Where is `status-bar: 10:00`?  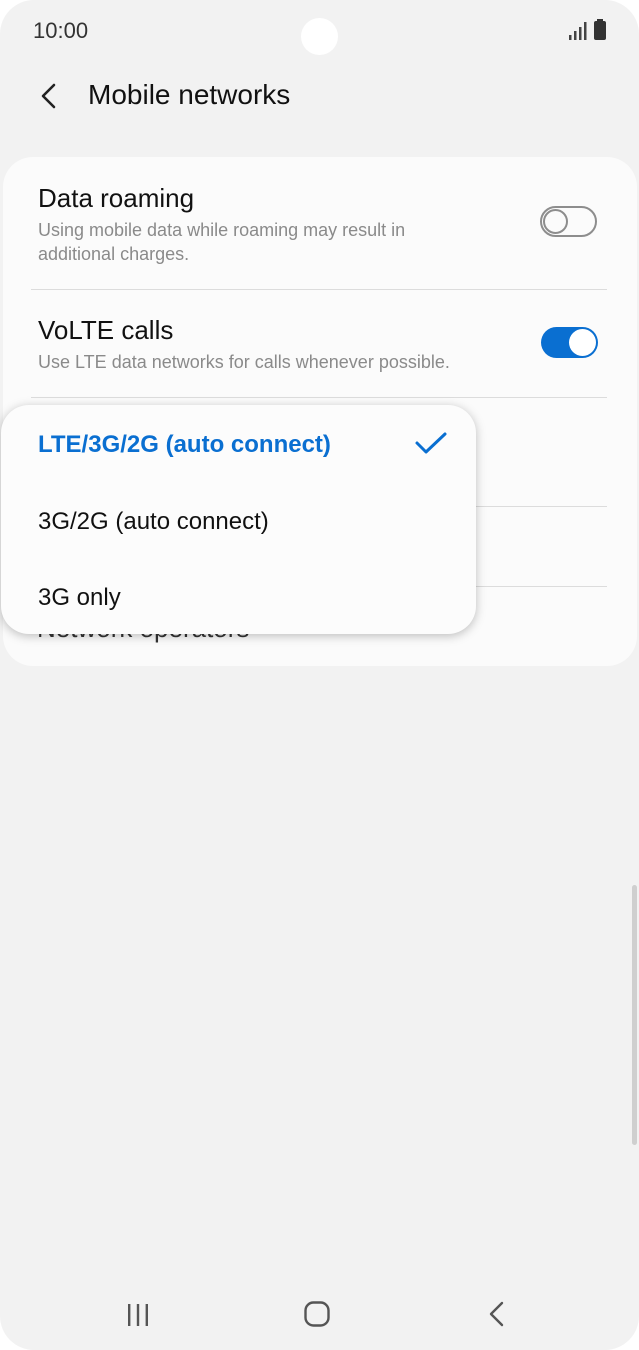
status-bar: 10:00 is located at coordinates (319, 31).